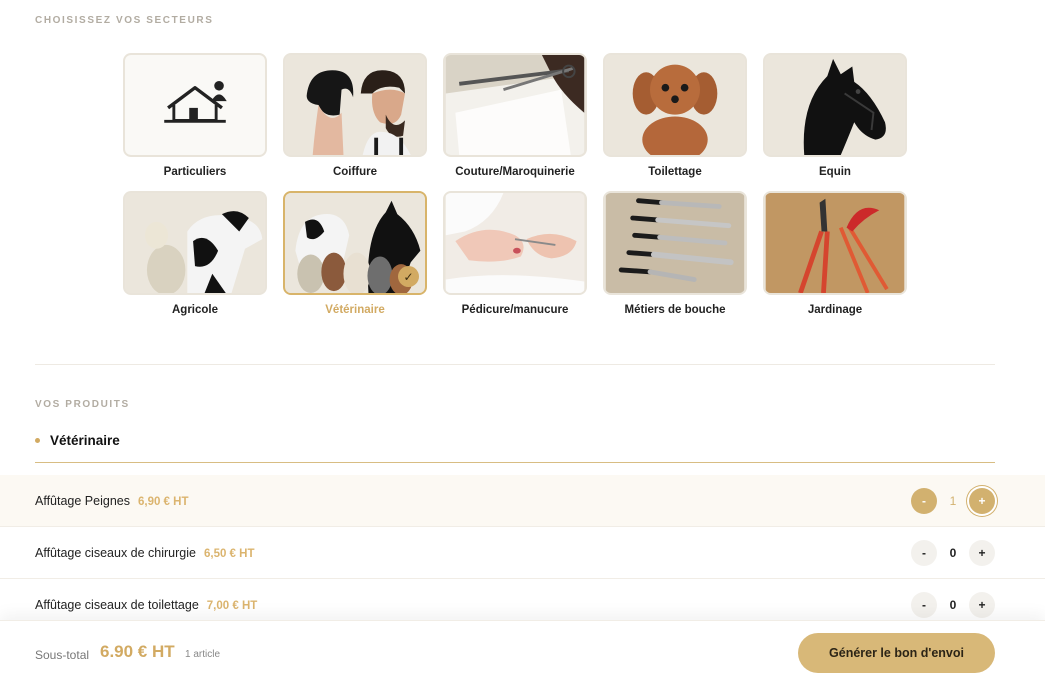  I want to click on sector-coiffure: Coiffure, so click(355, 115).